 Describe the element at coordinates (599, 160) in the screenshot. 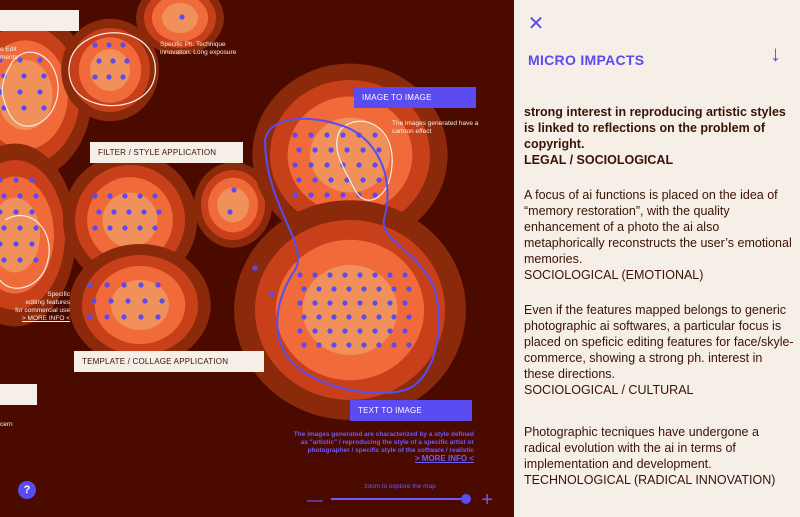

I see `impact-tag: LEGAL / SOCIOLOGICAL` at that location.